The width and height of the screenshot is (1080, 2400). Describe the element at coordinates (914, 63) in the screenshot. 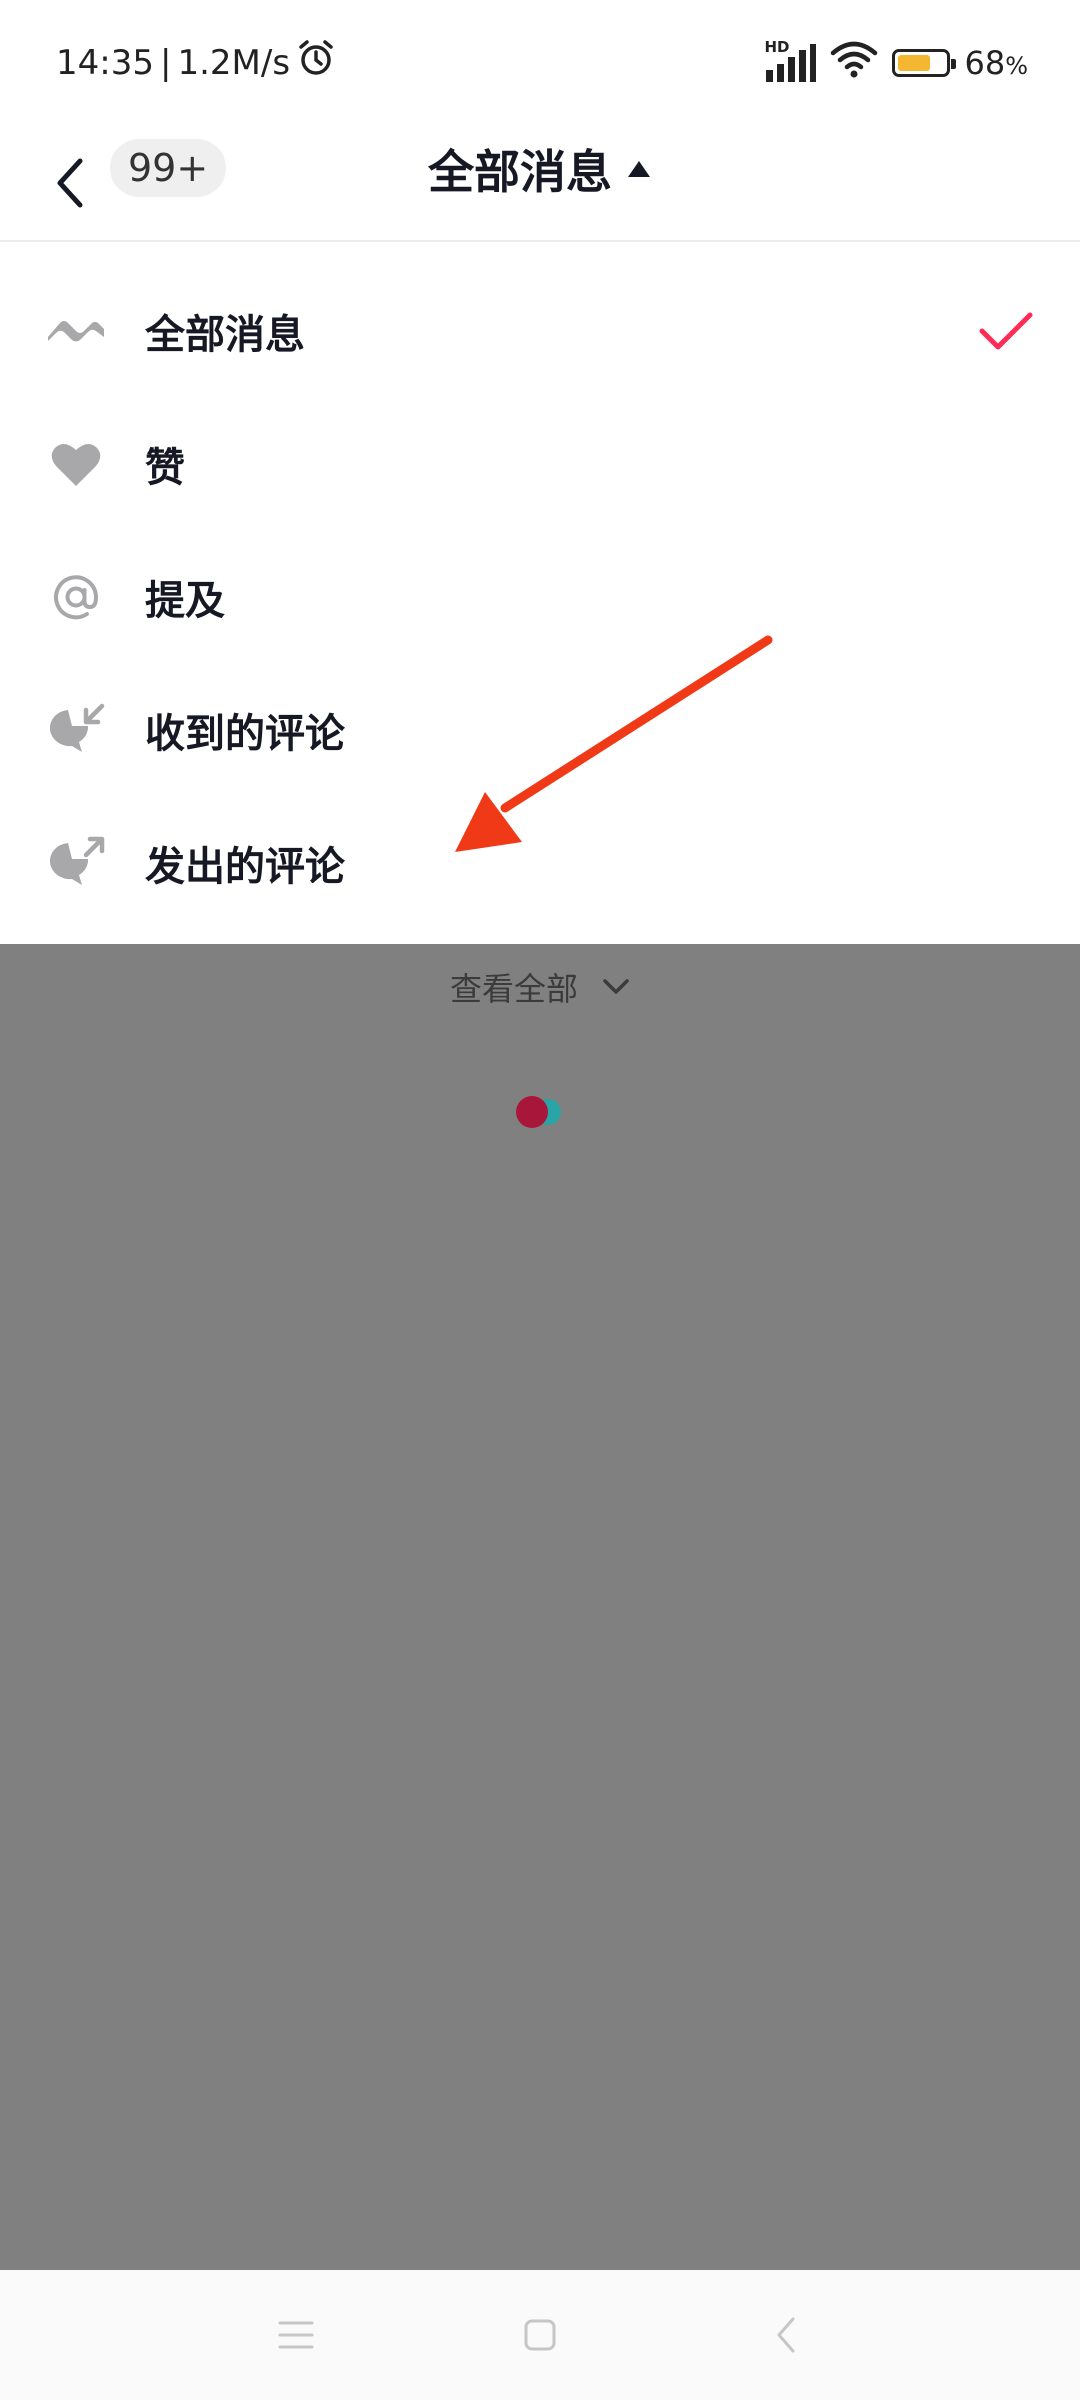

I see `battery-fill` at that location.